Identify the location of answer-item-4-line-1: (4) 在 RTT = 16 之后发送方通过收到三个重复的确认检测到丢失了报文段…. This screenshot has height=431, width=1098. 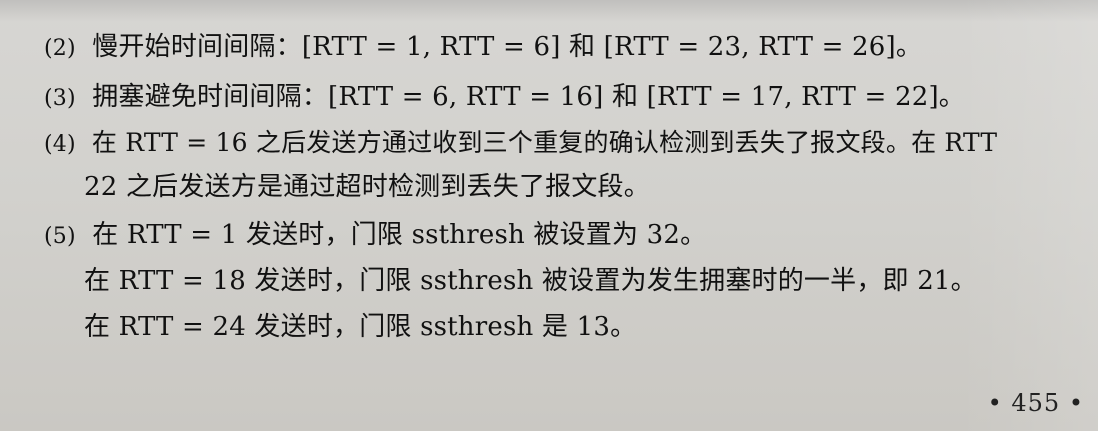
(520, 143).